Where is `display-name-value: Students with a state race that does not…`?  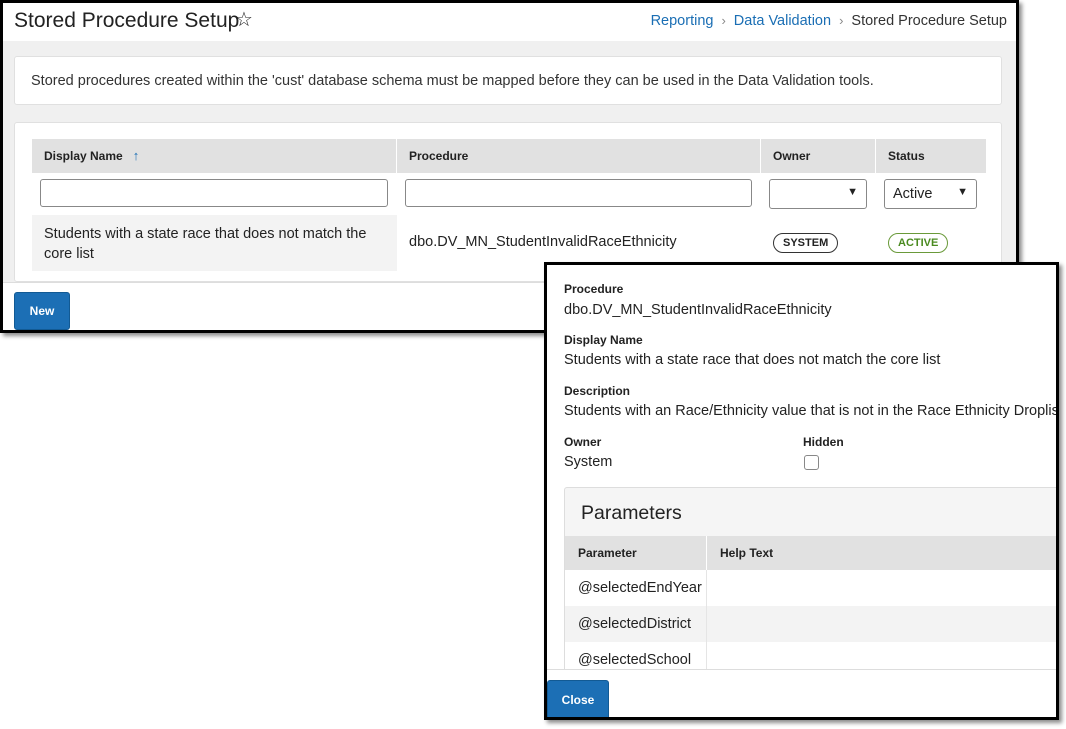
display-name-value: Students with a state race that does not… is located at coordinates (752, 360).